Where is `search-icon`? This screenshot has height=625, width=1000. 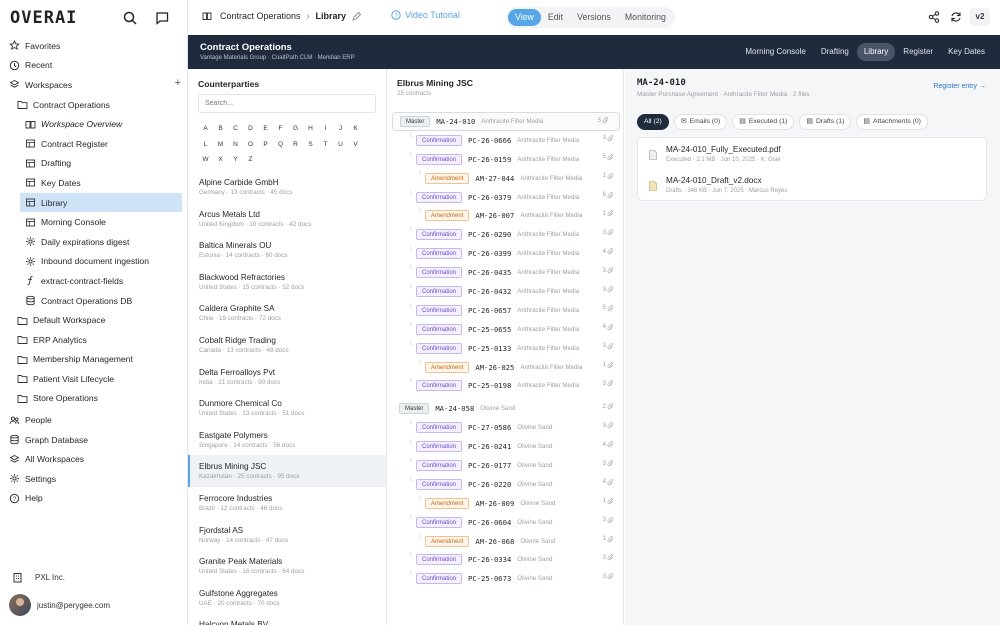
search-icon is located at coordinates (130, 18).